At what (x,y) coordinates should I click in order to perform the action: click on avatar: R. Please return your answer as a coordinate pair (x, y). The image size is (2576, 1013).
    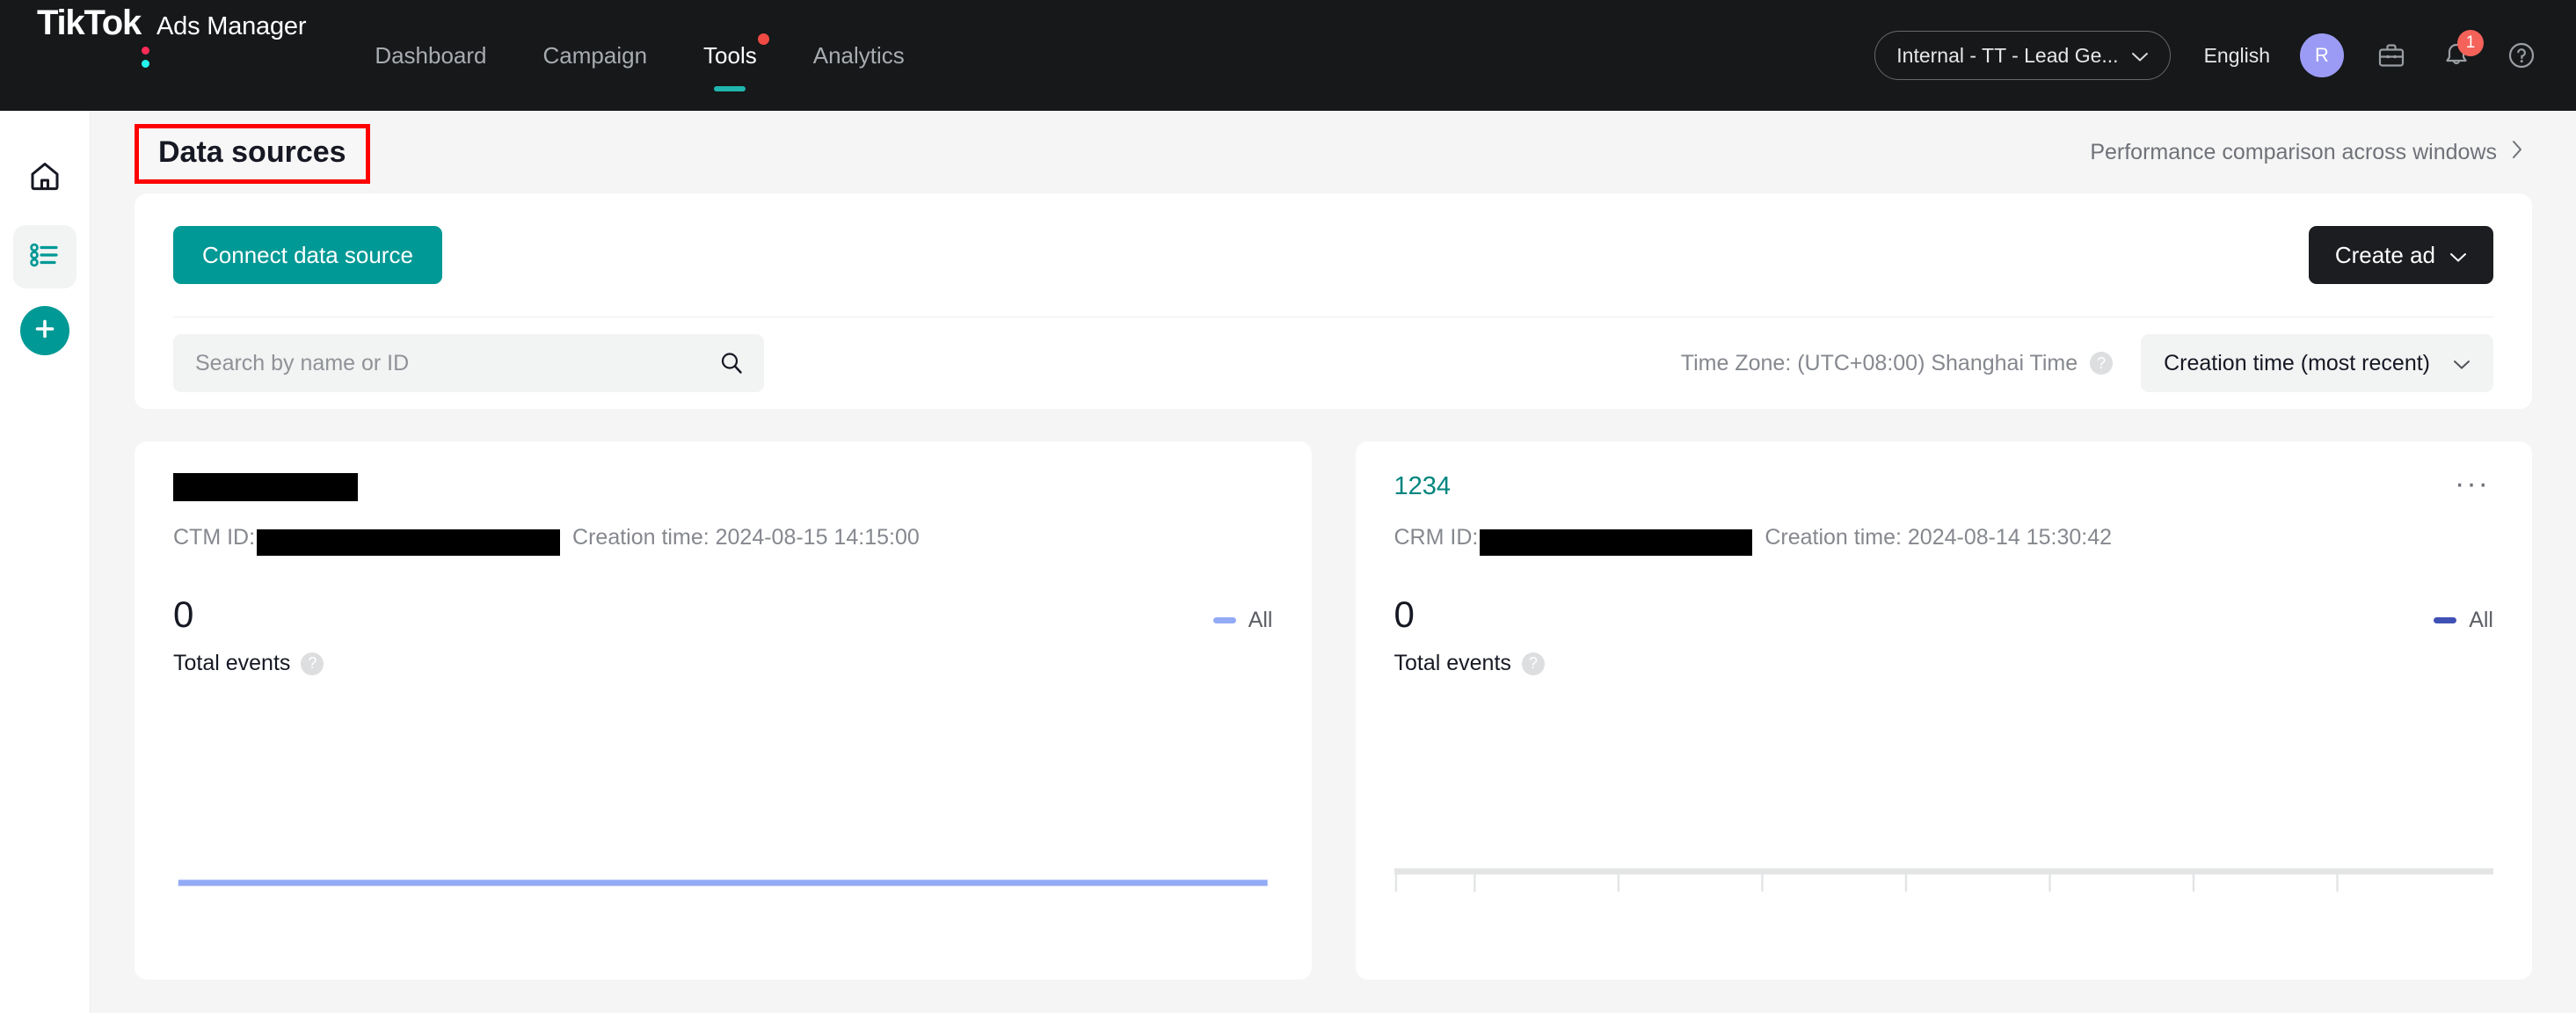
    Looking at the image, I should click on (2322, 55).